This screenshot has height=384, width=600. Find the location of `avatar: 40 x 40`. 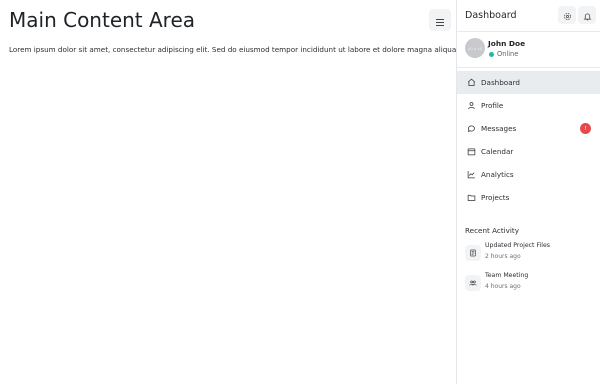

avatar: 40 x 40 is located at coordinates (475, 48).